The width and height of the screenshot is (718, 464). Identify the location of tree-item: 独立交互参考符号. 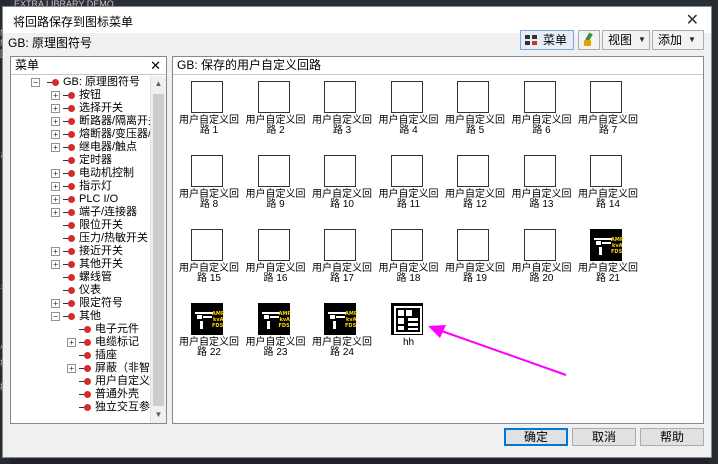
(81, 407).